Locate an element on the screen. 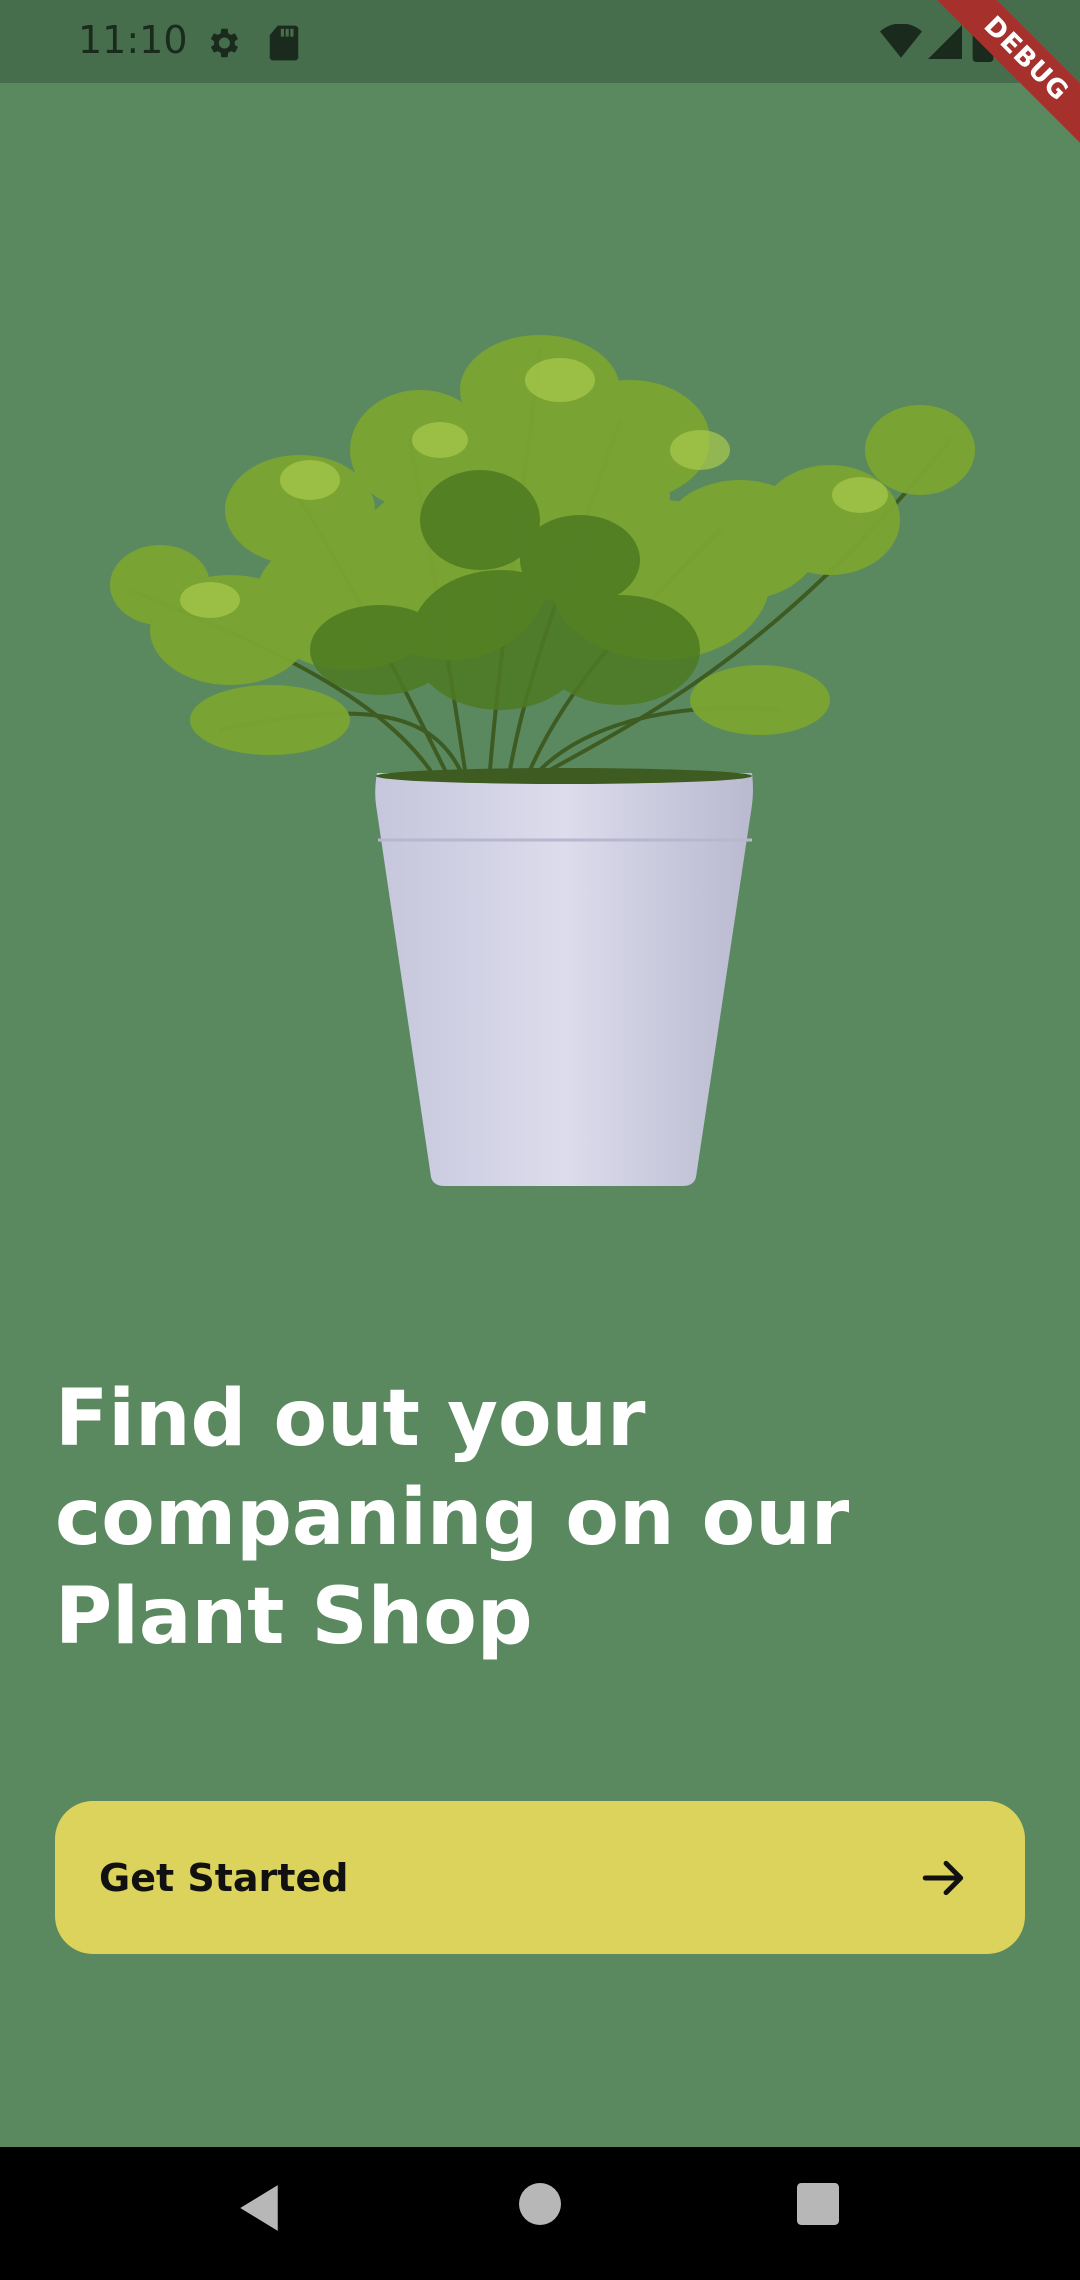  sd-card-icon is located at coordinates (284, 43).